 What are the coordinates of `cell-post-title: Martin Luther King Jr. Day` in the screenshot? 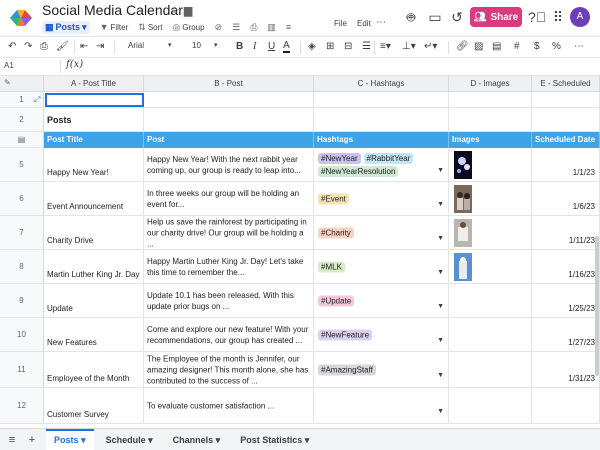 It's located at (94, 267).